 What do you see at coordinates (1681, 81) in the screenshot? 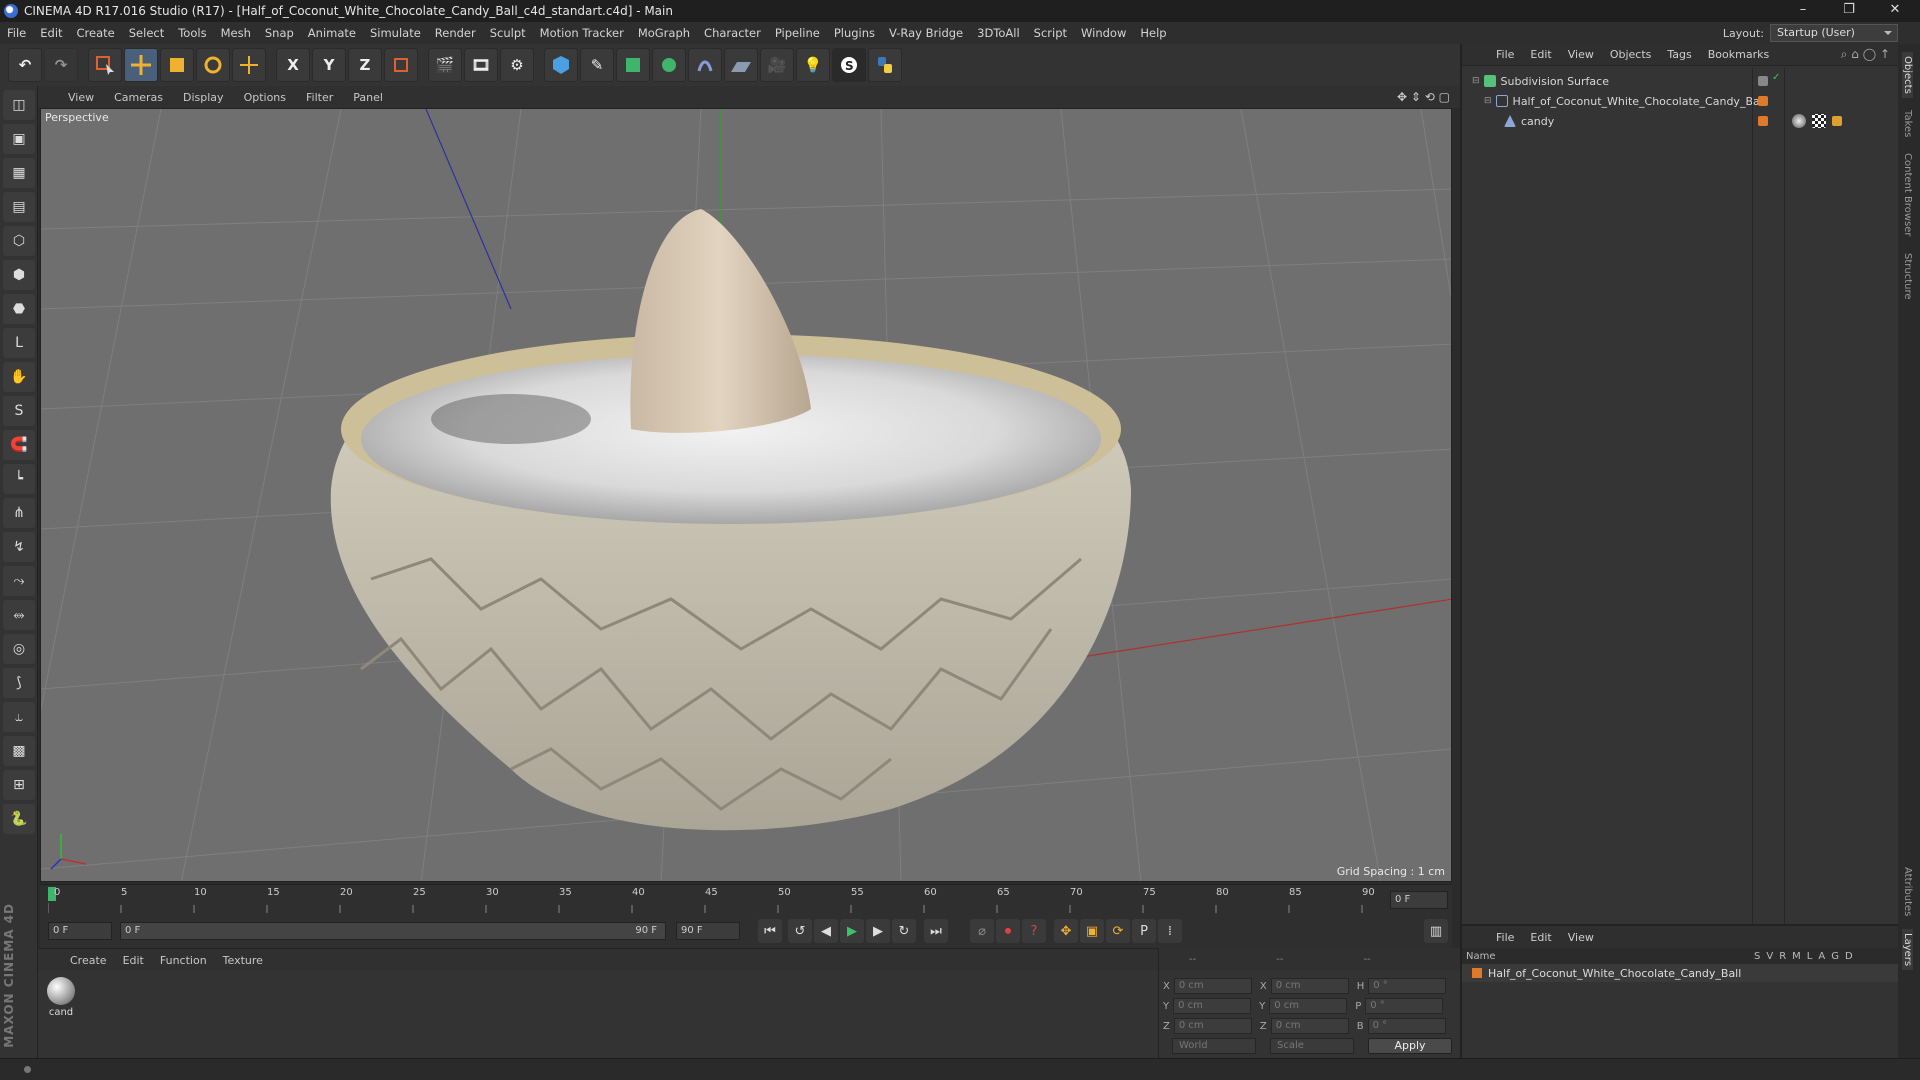
I see `object-row-subdivision-surface: ⊟ Subdivision Surface` at bounding box center [1681, 81].